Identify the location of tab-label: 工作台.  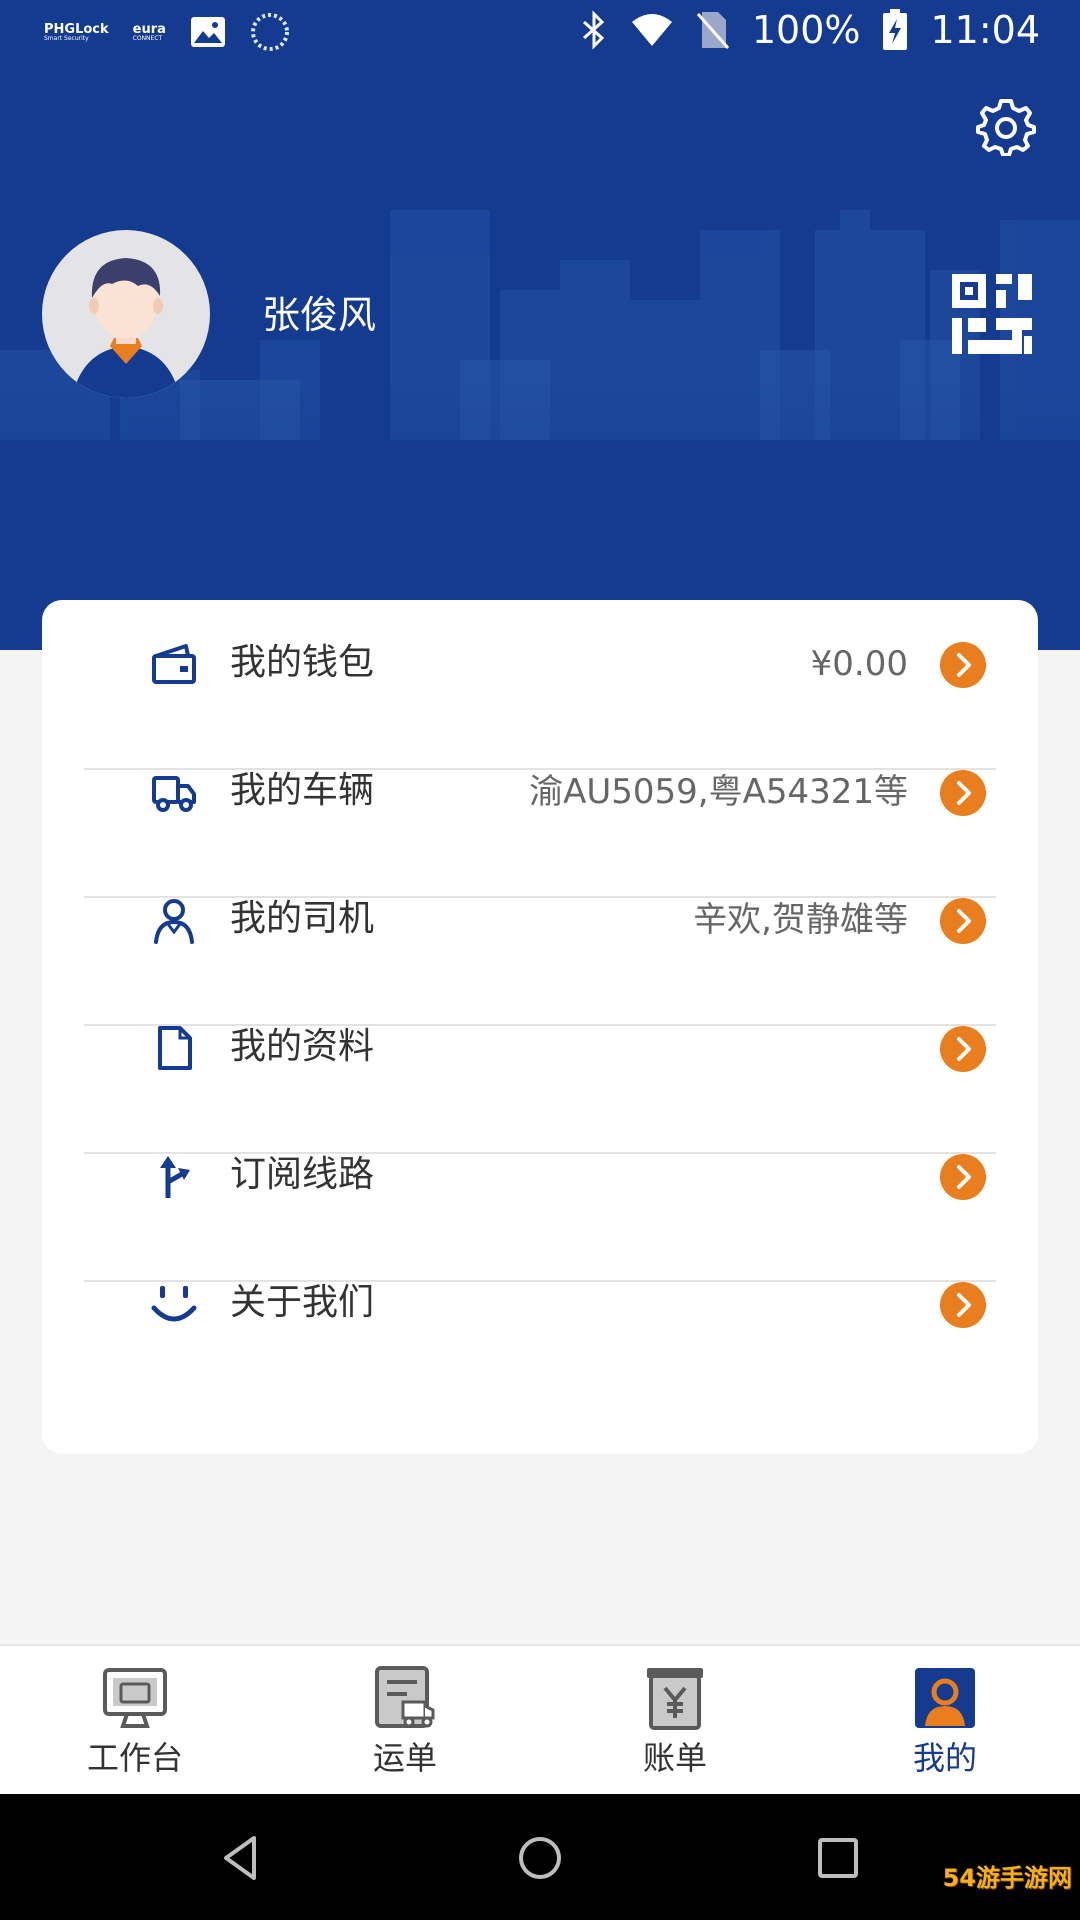
(134, 1758).